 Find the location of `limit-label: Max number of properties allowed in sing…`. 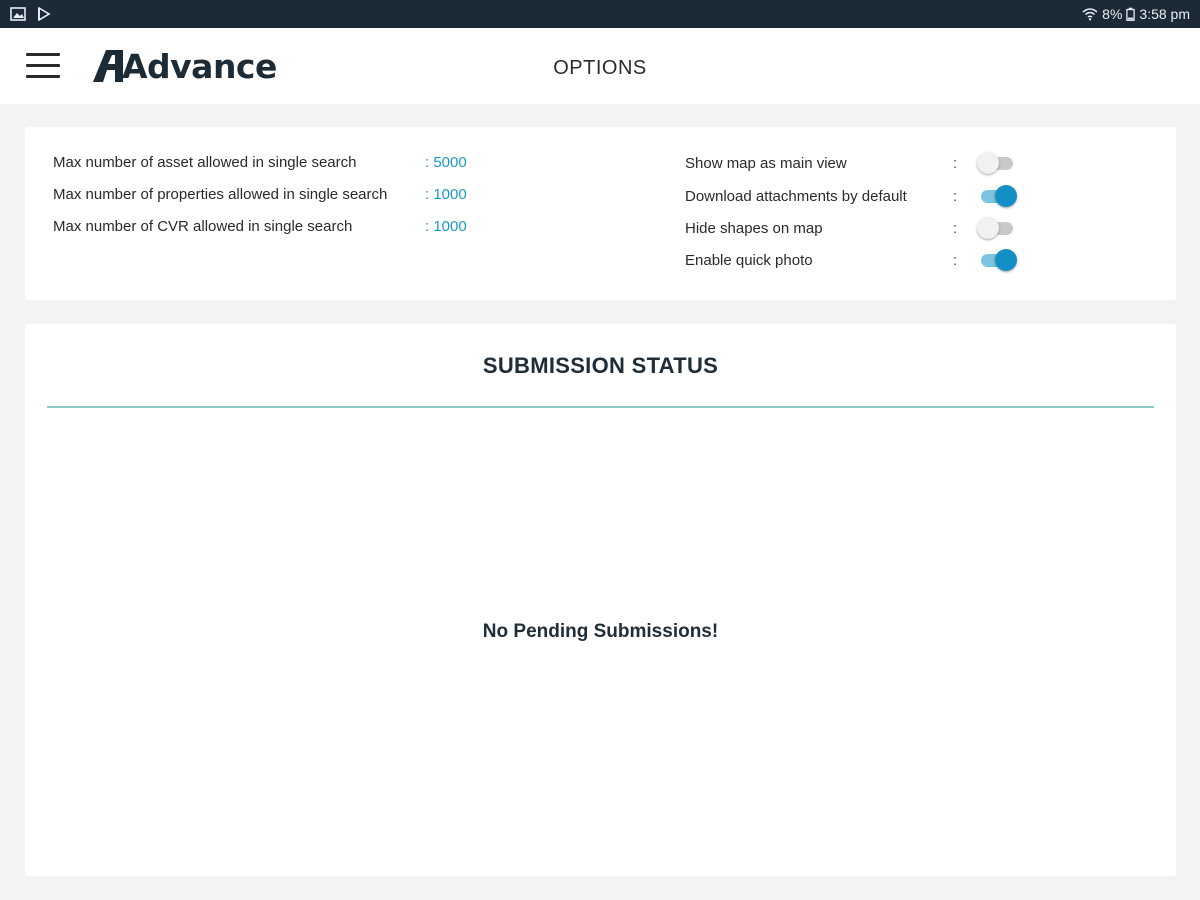

limit-label: Max number of properties allowed in sing… is located at coordinates (220, 194).